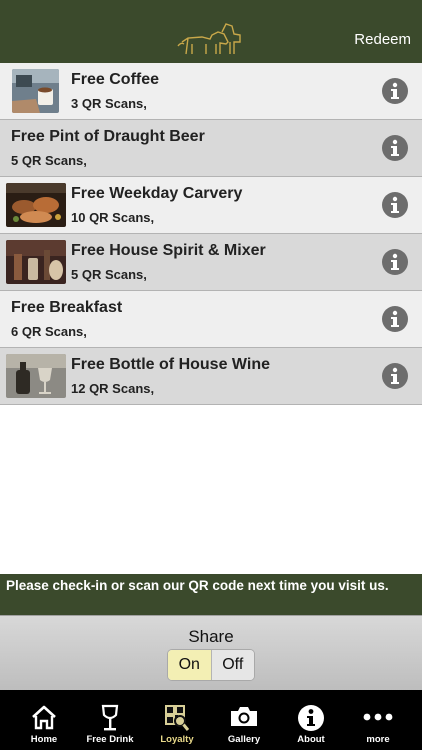  Describe the element at coordinates (382, 39) in the screenshot. I see `redeem-button: Redeem` at that location.